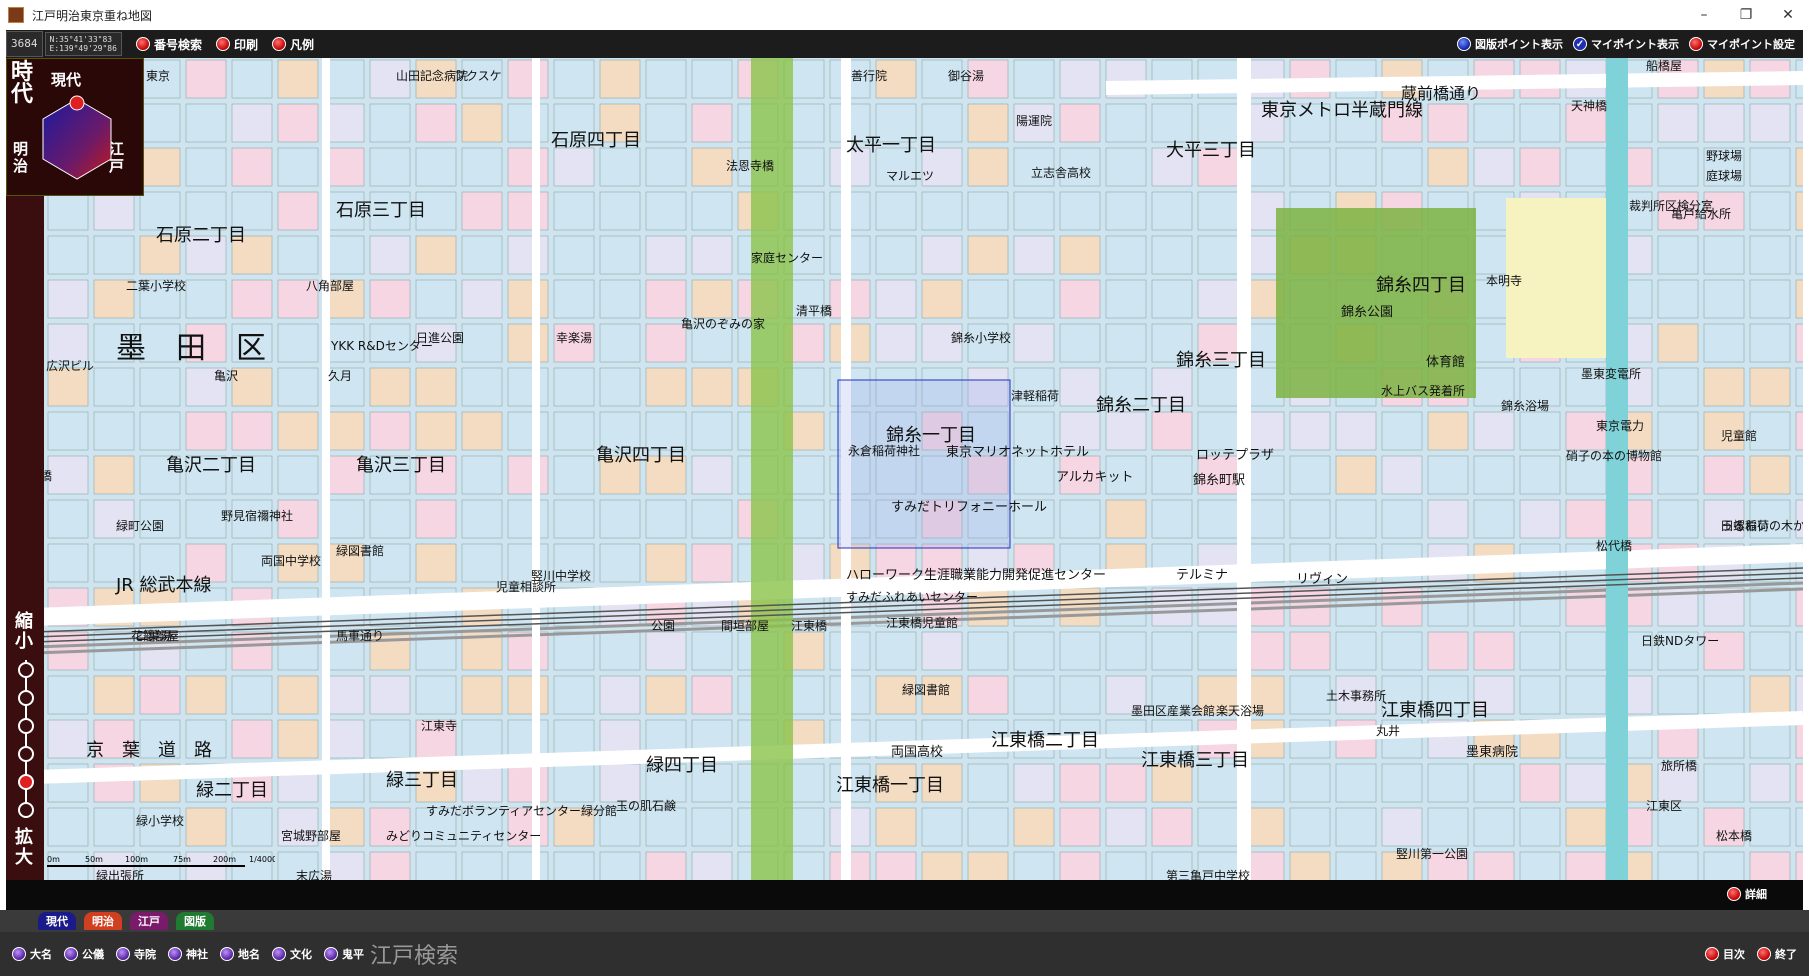  What do you see at coordinates (478, 76) in the screenshot?
I see `map-label: フクスケ` at bounding box center [478, 76].